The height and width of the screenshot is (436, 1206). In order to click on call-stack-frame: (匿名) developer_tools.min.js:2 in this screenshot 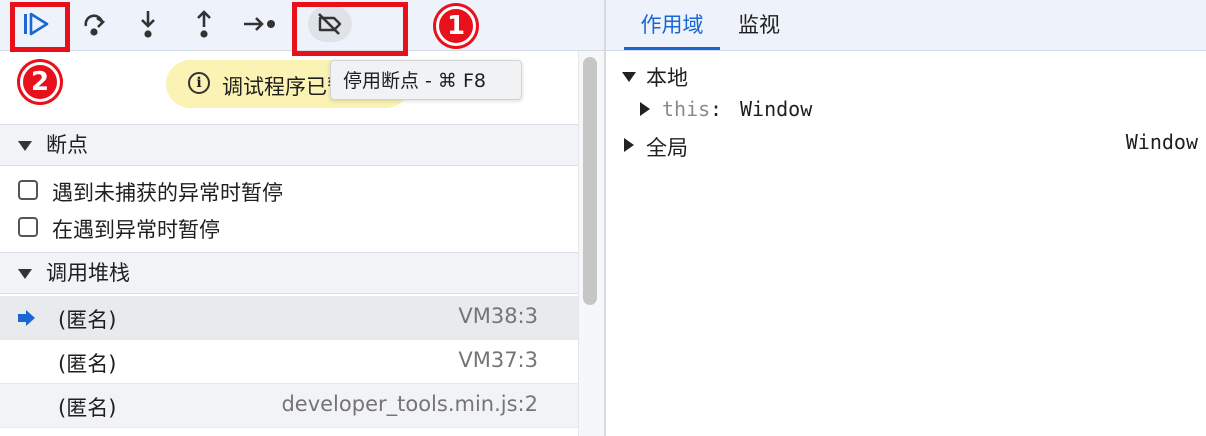, I will do `click(289, 406)`.